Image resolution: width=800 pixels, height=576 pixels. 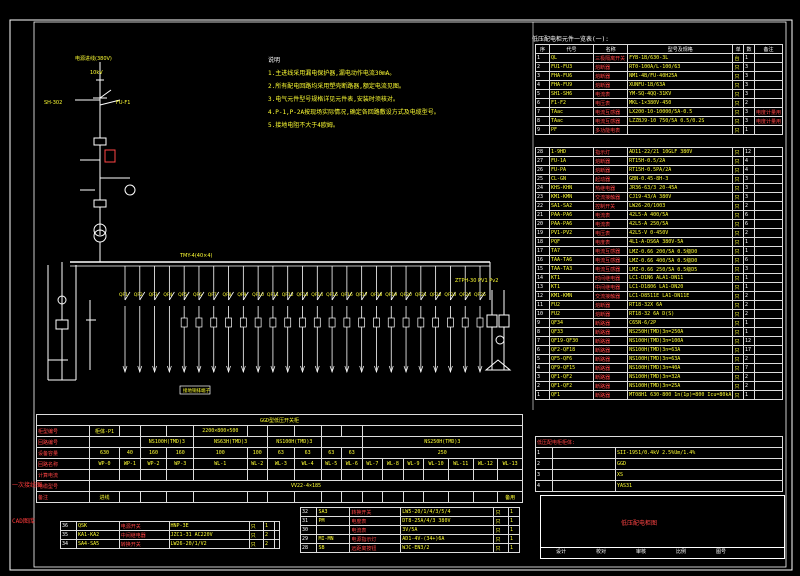 I want to click on bottom-parts-cell: JZC1-31 AC220V, so click(x=209, y=535).